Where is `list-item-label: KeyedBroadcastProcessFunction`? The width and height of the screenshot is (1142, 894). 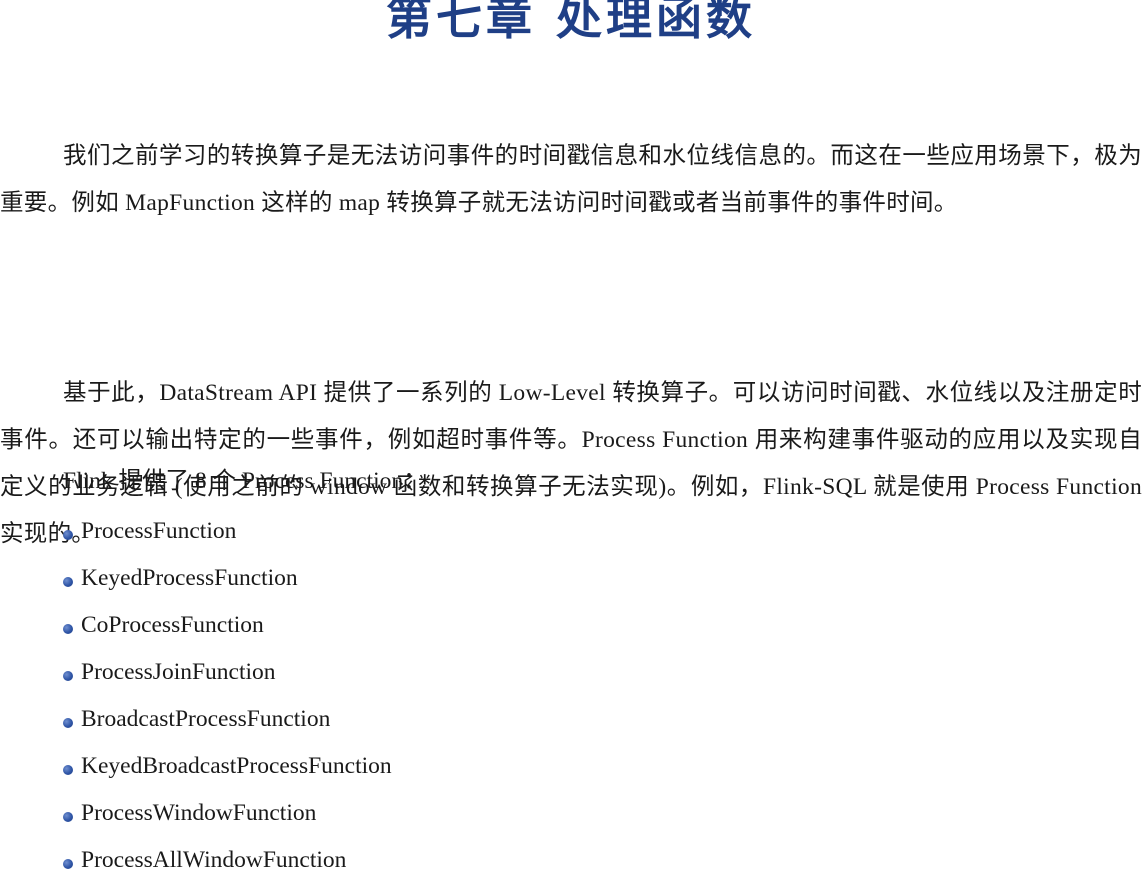
list-item-label: KeyedBroadcastProcessFunction is located at coordinates (236, 766).